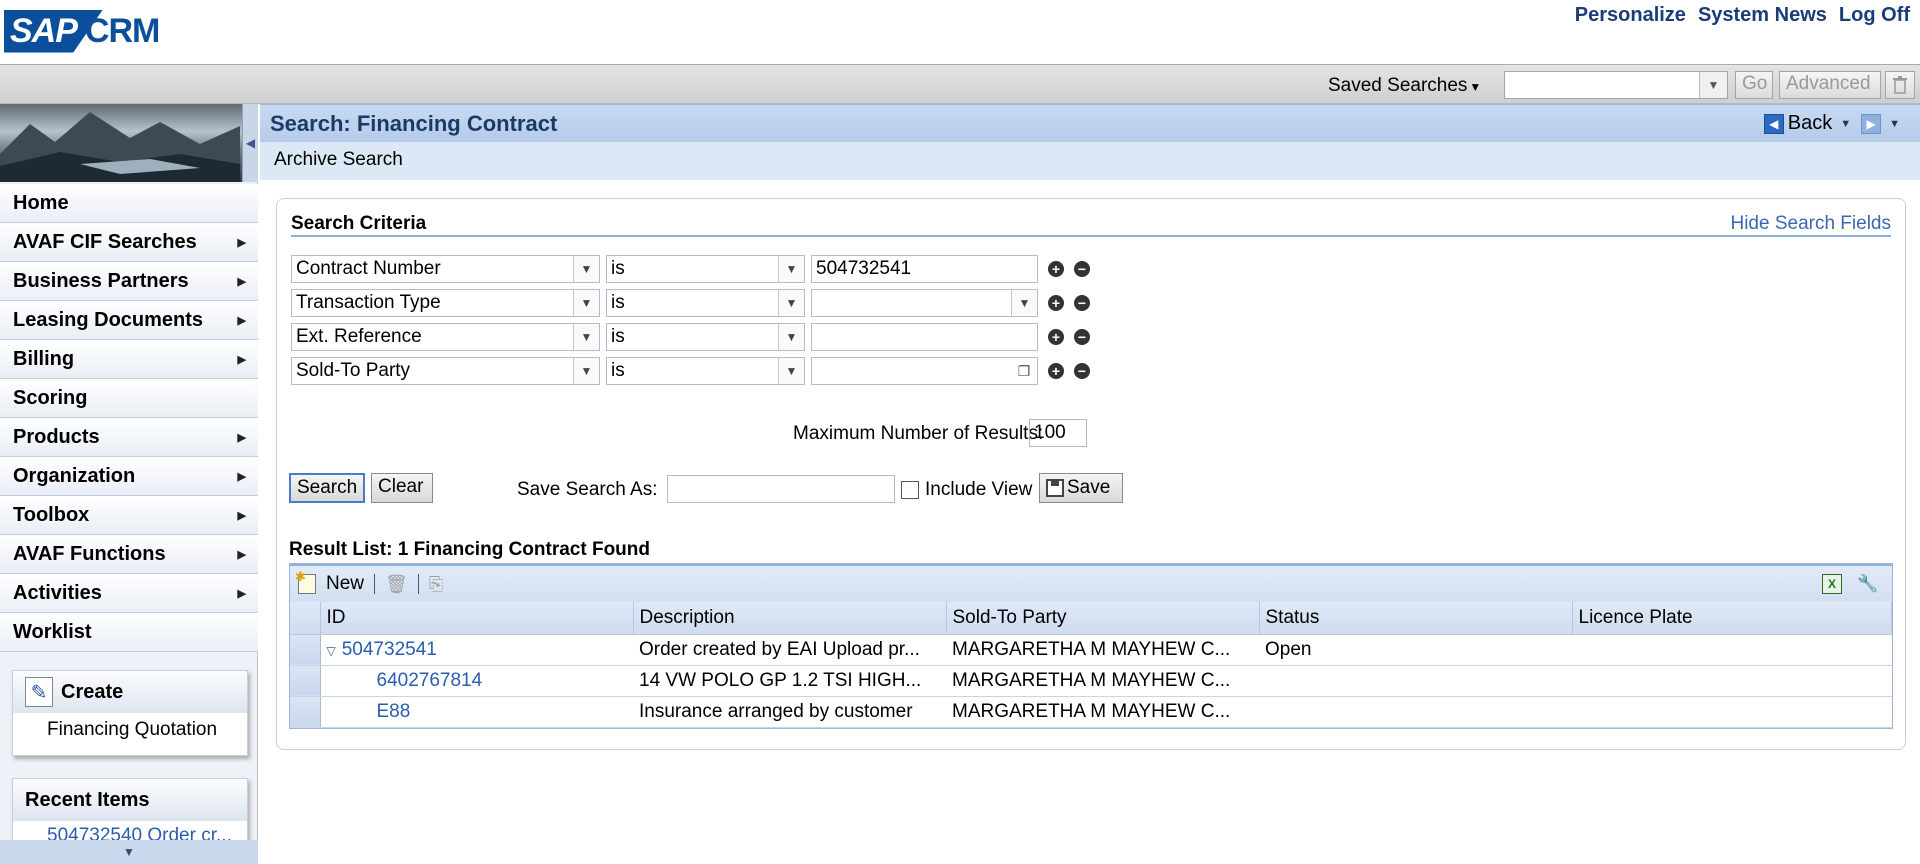 This screenshot has height=864, width=1920. I want to click on id-link: 6402767814, so click(430, 680).